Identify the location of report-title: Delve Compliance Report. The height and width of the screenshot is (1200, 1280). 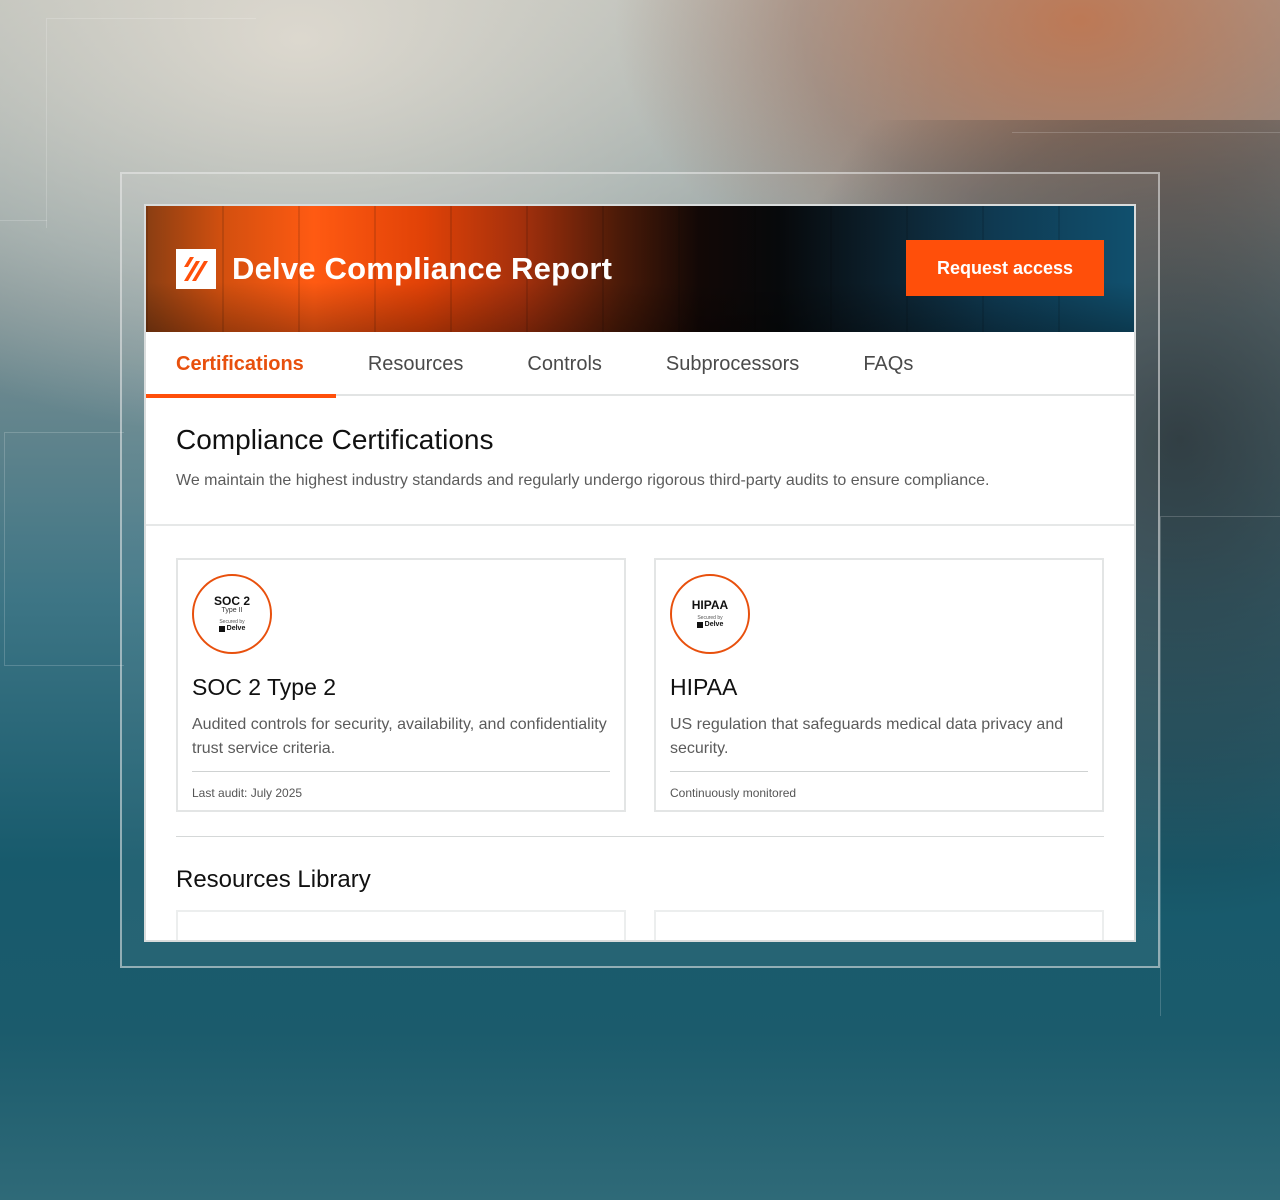
(422, 268).